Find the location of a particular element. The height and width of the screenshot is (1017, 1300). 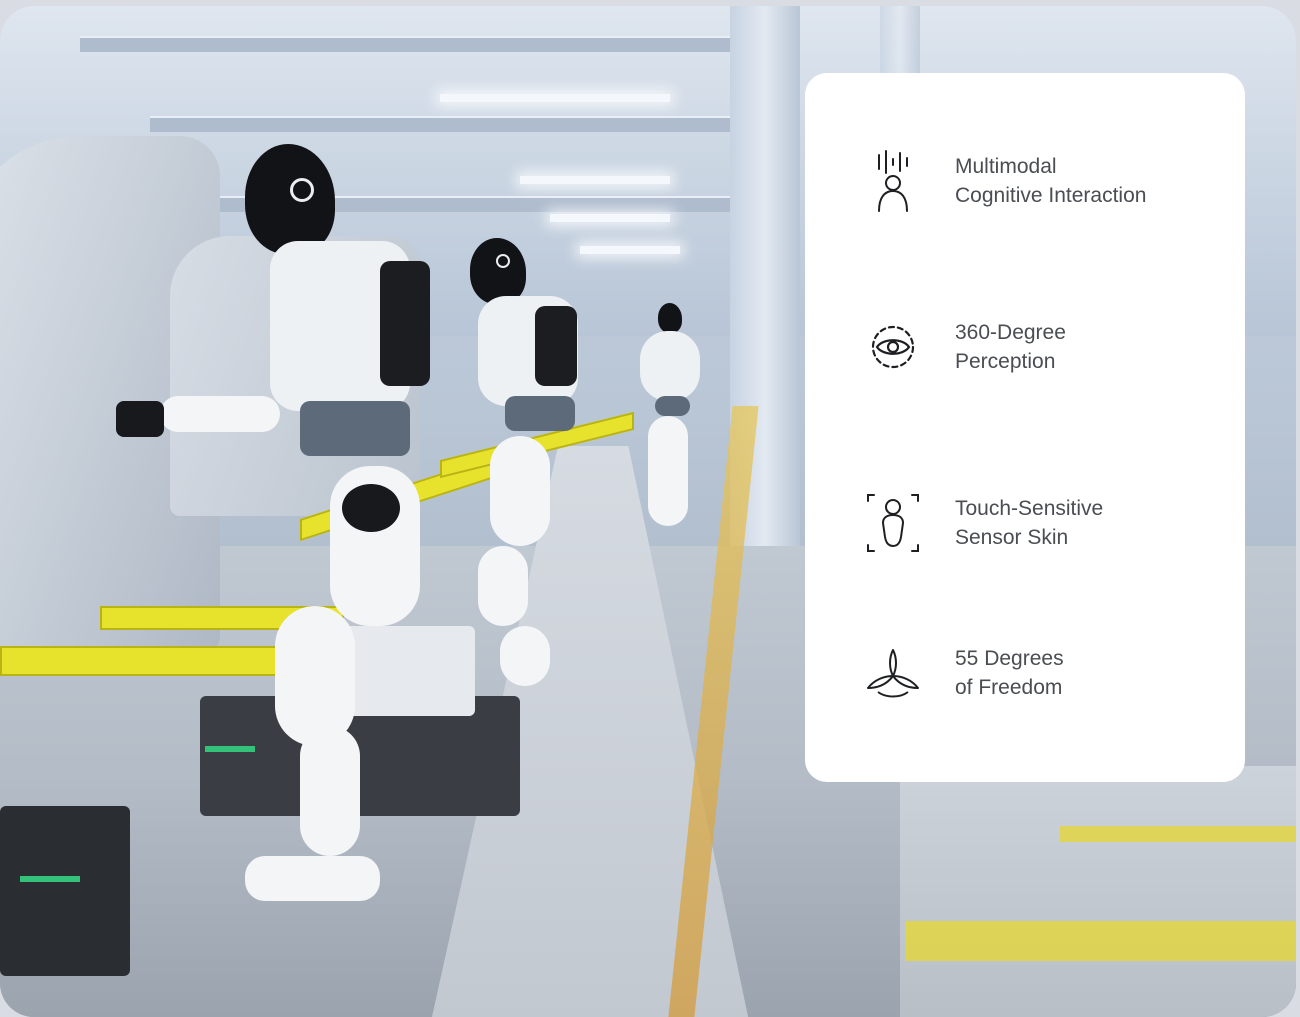

yellow-rail is located at coordinates (152, 661).